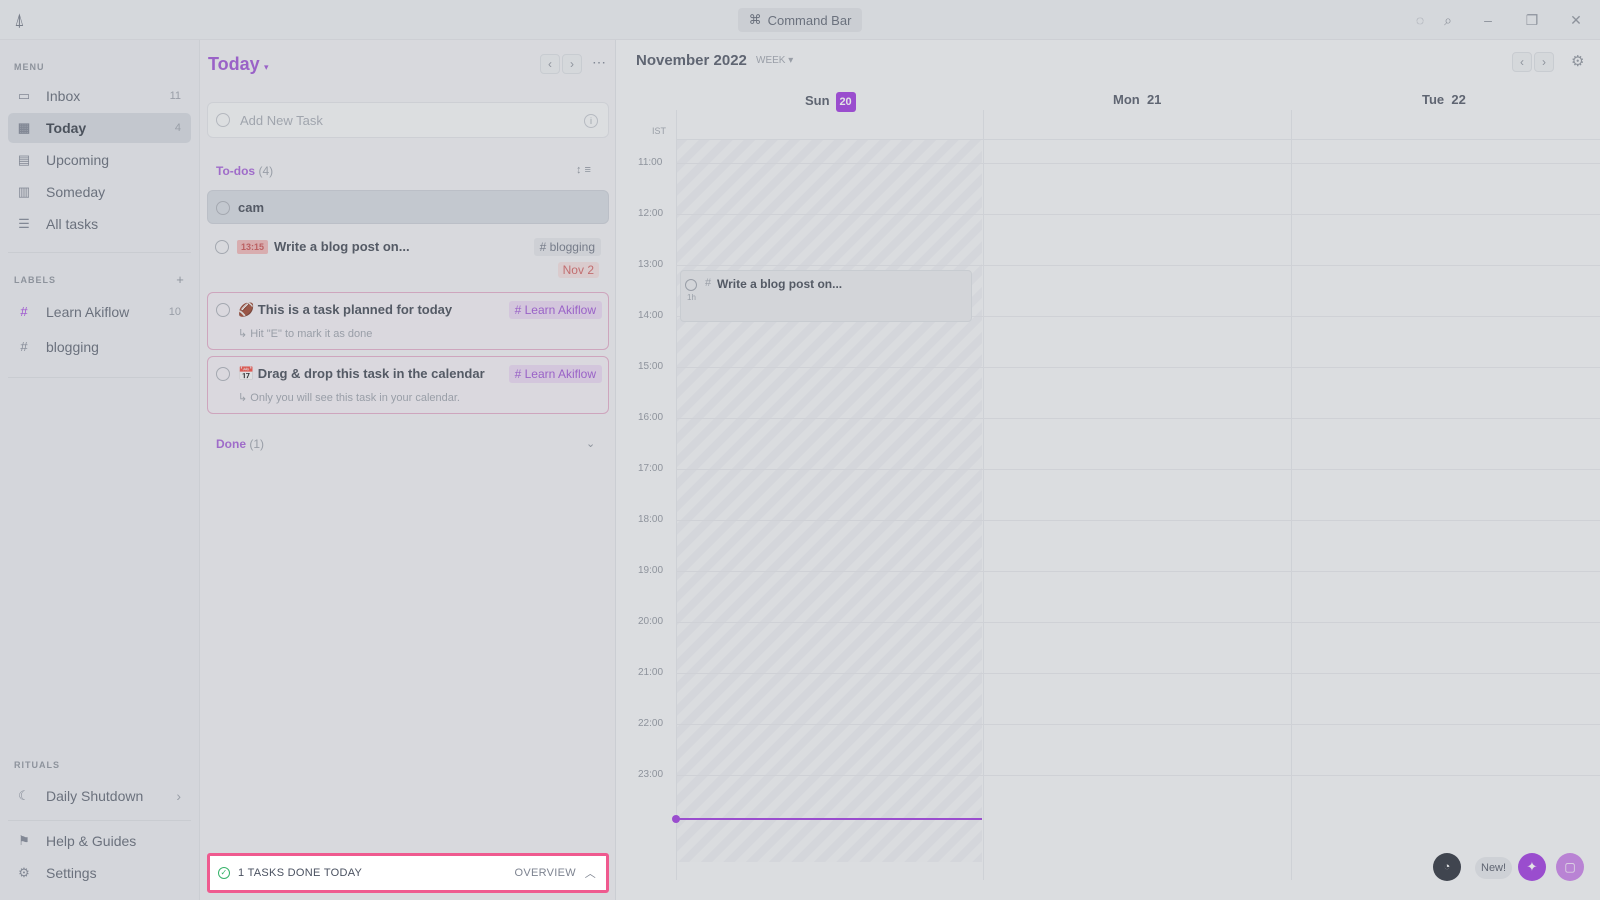 The width and height of the screenshot is (1600, 900). What do you see at coordinates (774, 60) in the screenshot?
I see `calendar-view-selector: WEEK ▾` at bounding box center [774, 60].